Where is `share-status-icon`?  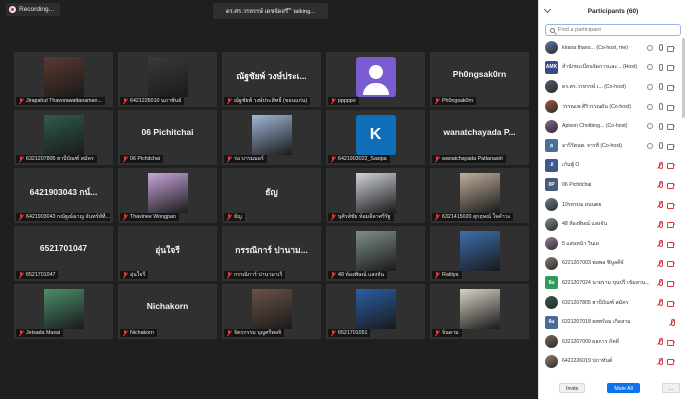 share-status-icon is located at coordinates (650, 145).